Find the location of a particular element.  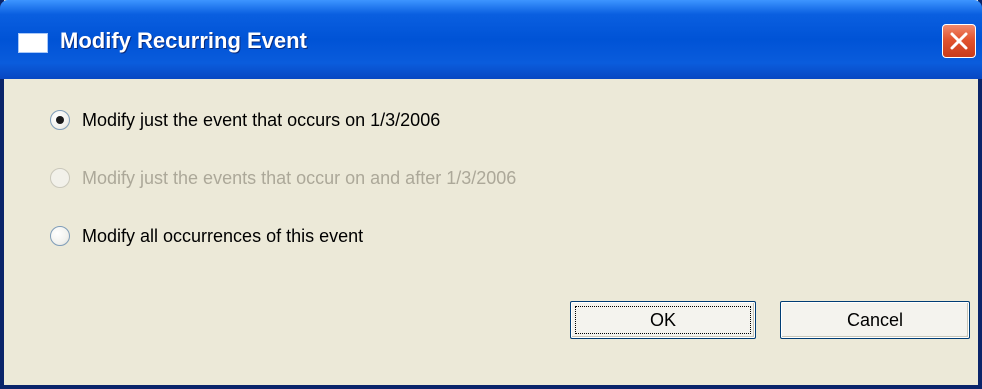

ok-button: OK is located at coordinates (663, 320).